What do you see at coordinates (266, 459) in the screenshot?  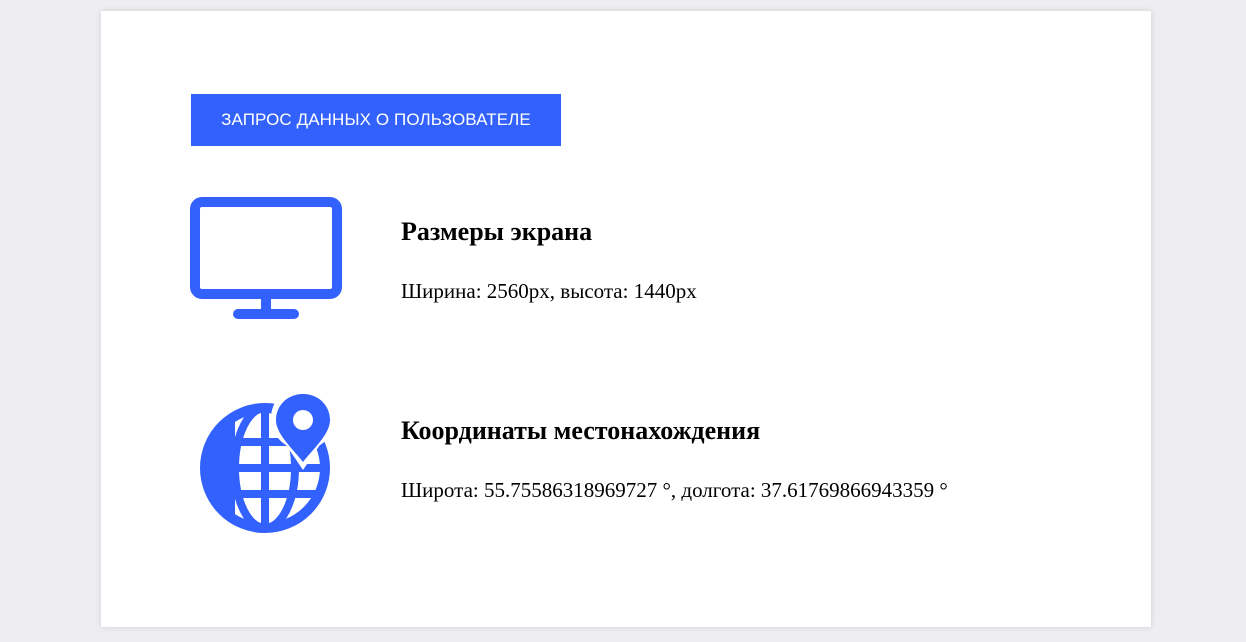 I see `globe-location-icon` at bounding box center [266, 459].